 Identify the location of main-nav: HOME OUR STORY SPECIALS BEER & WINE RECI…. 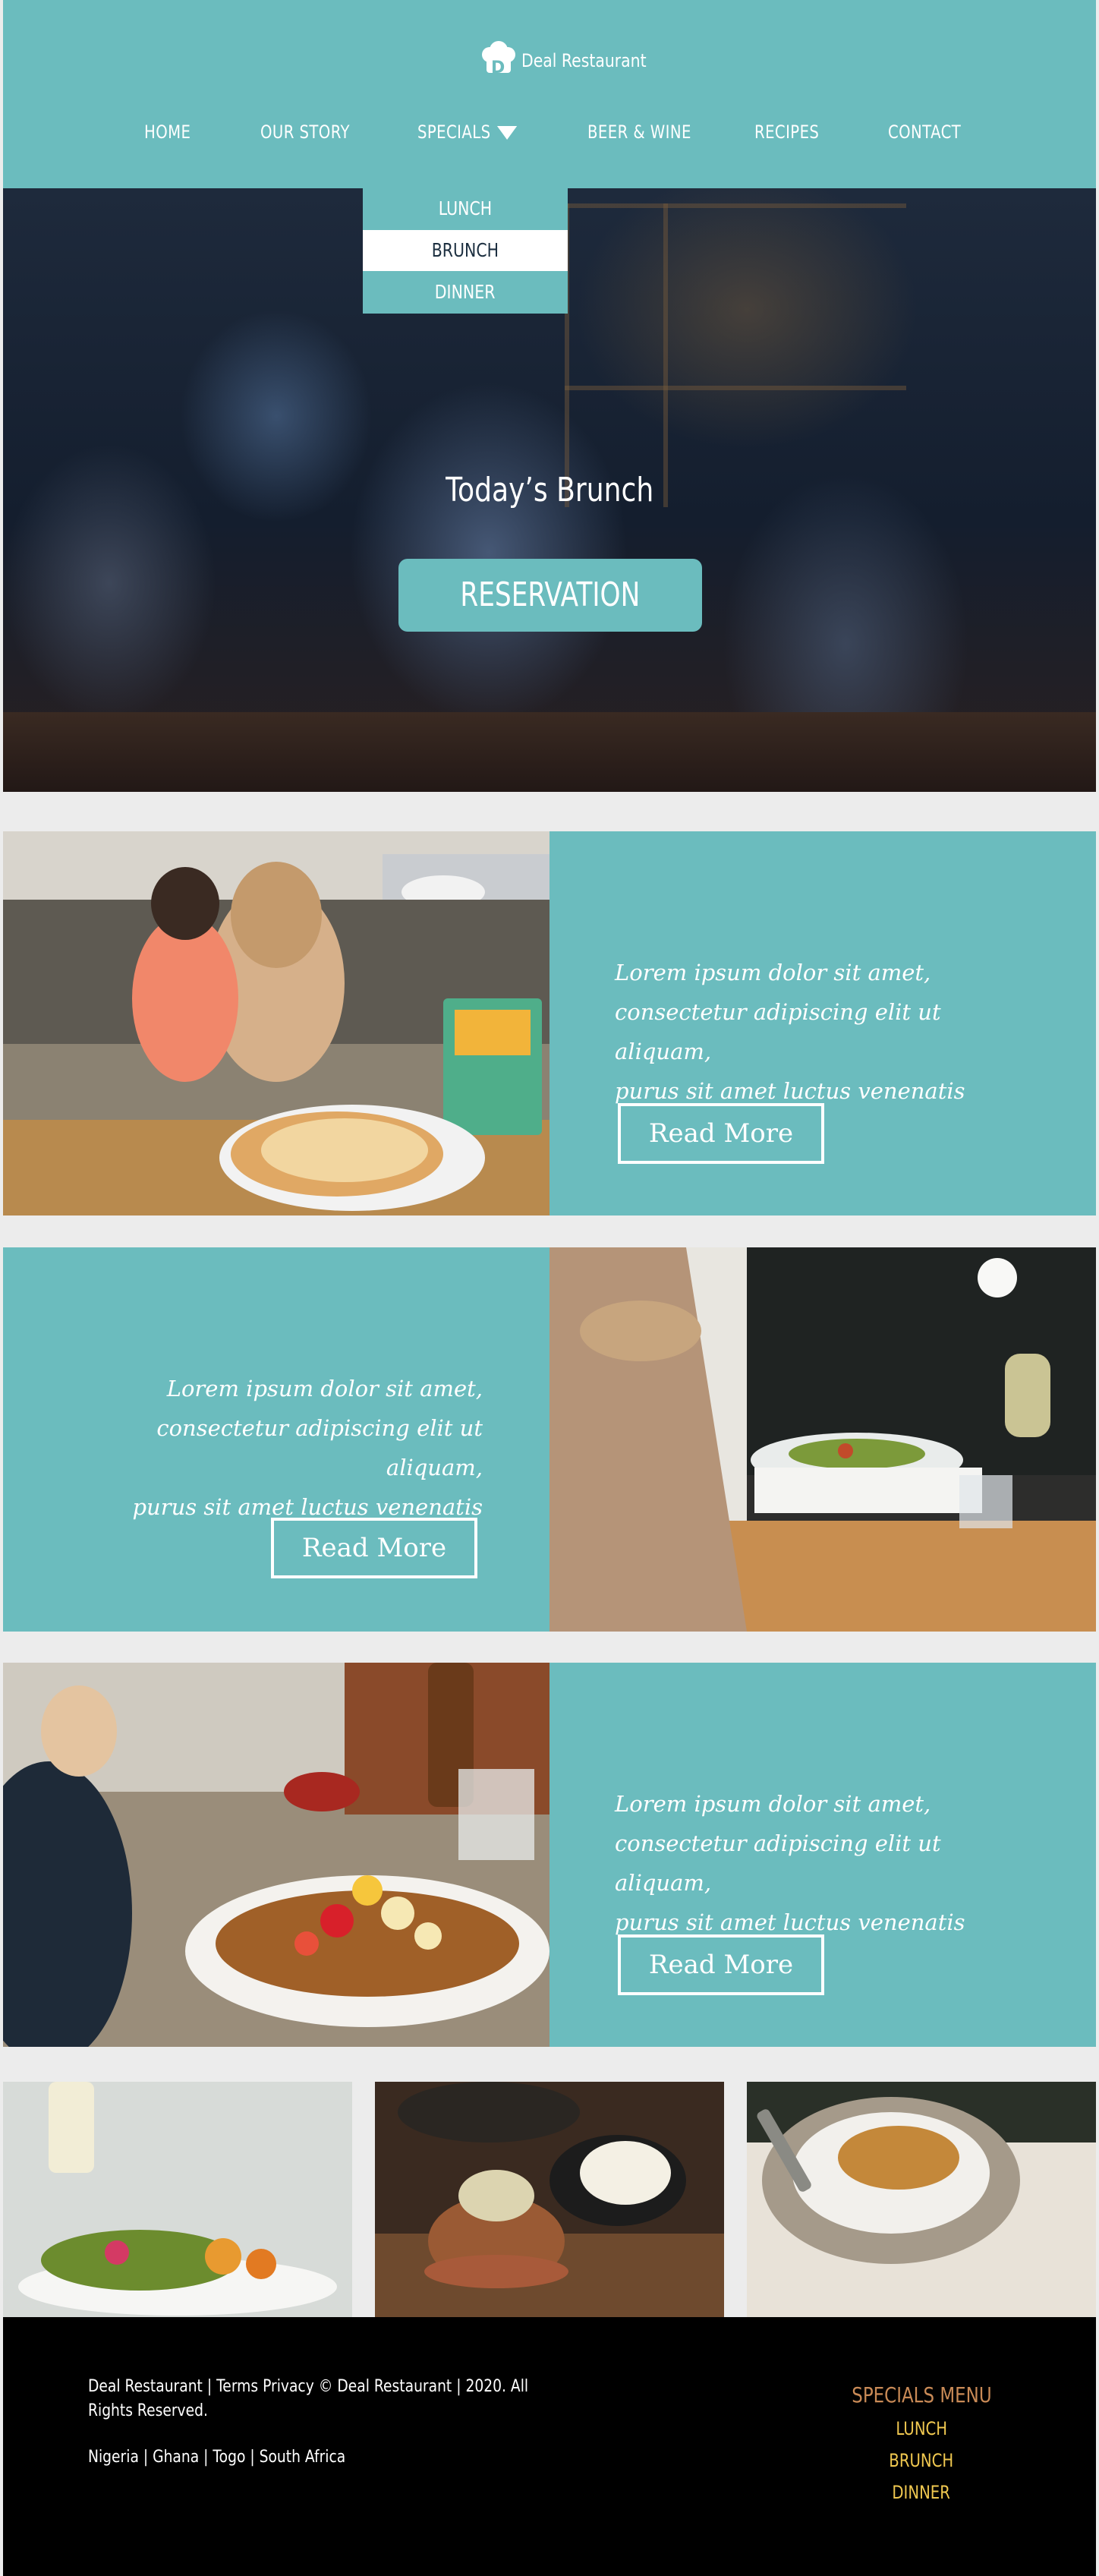
(549, 138).